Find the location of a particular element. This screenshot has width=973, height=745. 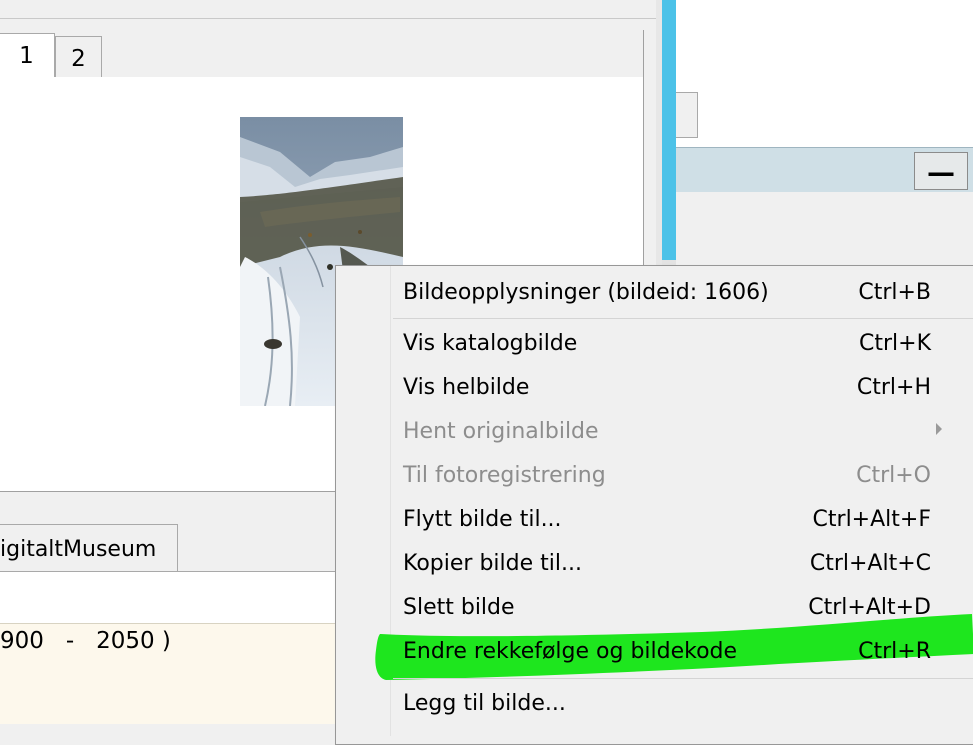

shortcut-ctrl-alt-c: Ctrl+Alt+C is located at coordinates (870, 563).